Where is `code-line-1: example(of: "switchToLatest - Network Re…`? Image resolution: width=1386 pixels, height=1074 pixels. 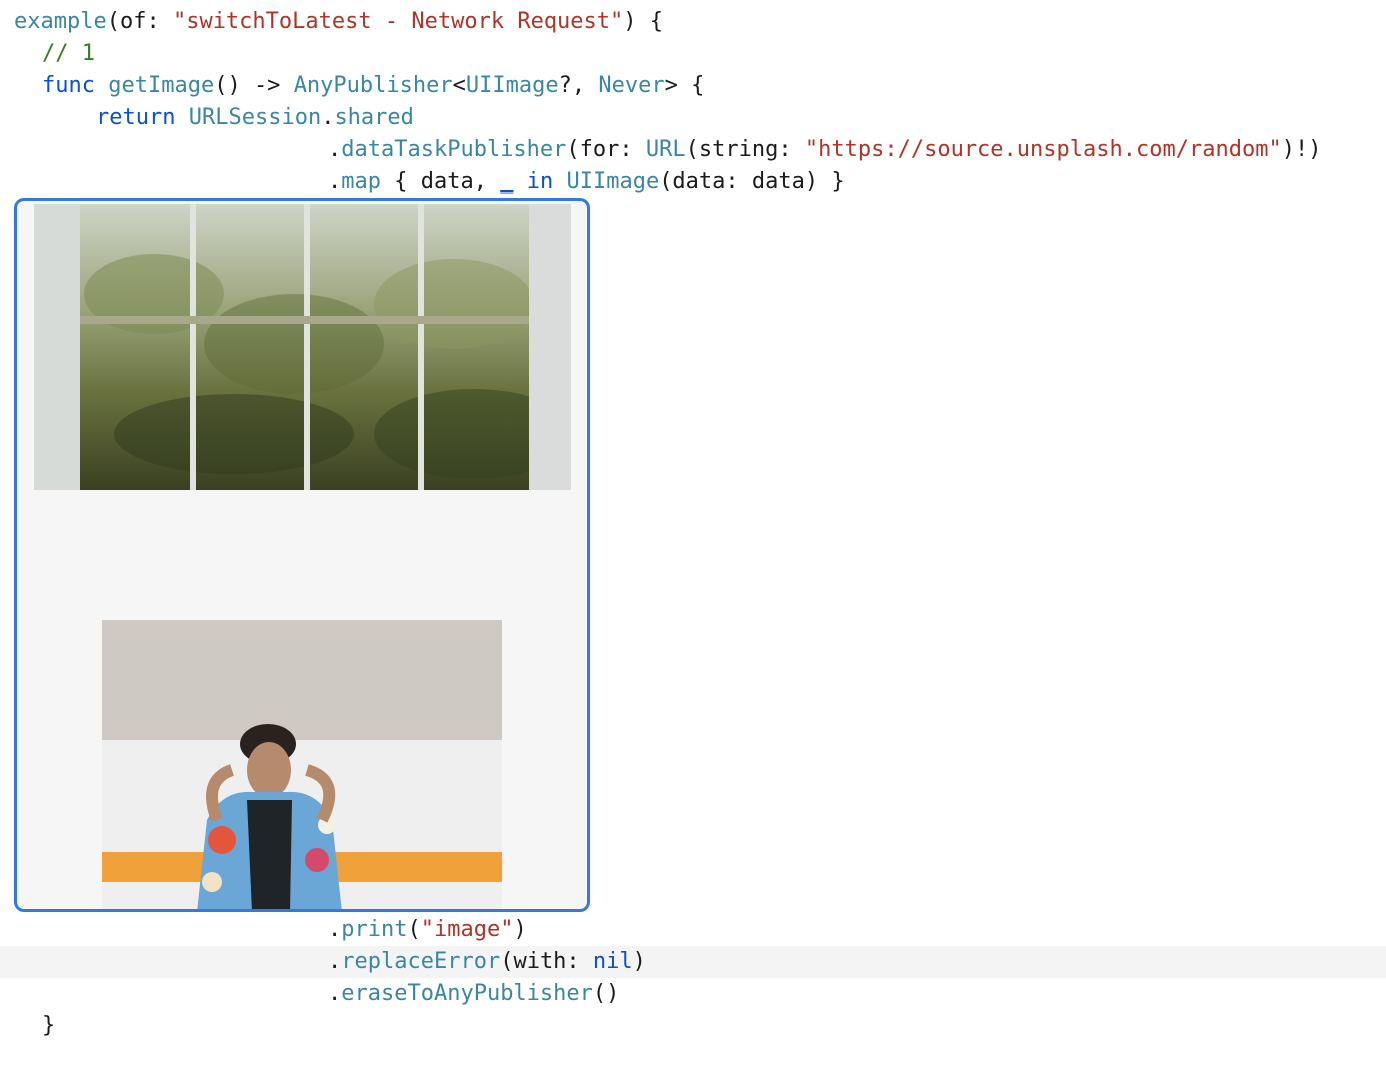 code-line-1: example(of: "switchToLatest - Network Re… is located at coordinates (339, 21).